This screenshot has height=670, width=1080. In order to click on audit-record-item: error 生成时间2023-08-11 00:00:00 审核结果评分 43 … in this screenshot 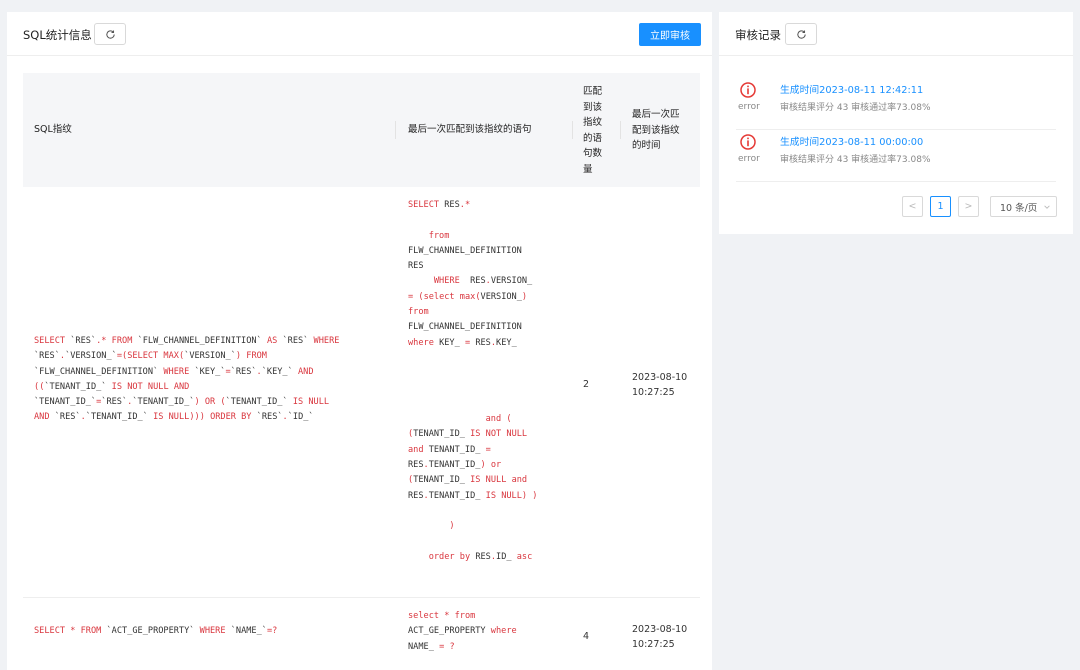, I will do `click(896, 156)`.